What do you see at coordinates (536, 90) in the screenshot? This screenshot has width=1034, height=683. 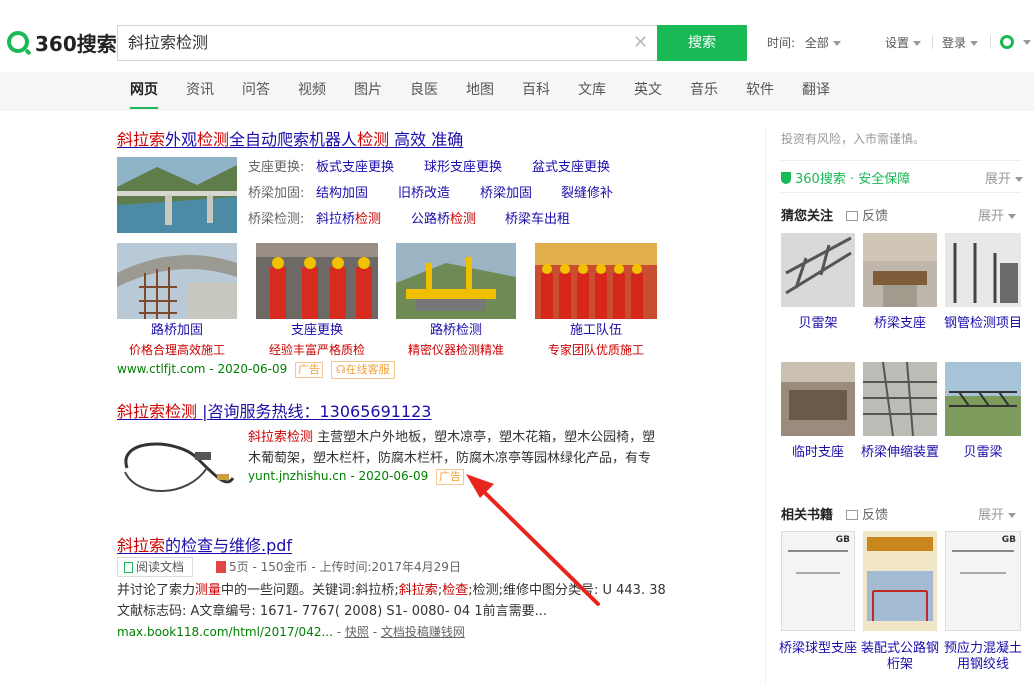 I see `tab-baike: 百科` at bounding box center [536, 90].